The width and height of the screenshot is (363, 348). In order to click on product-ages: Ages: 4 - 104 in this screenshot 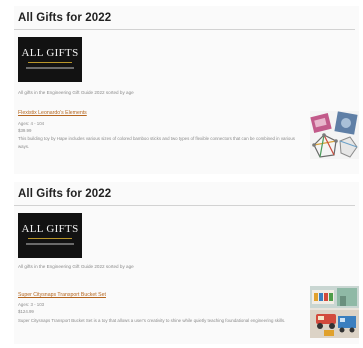, I will do `click(31, 123)`.